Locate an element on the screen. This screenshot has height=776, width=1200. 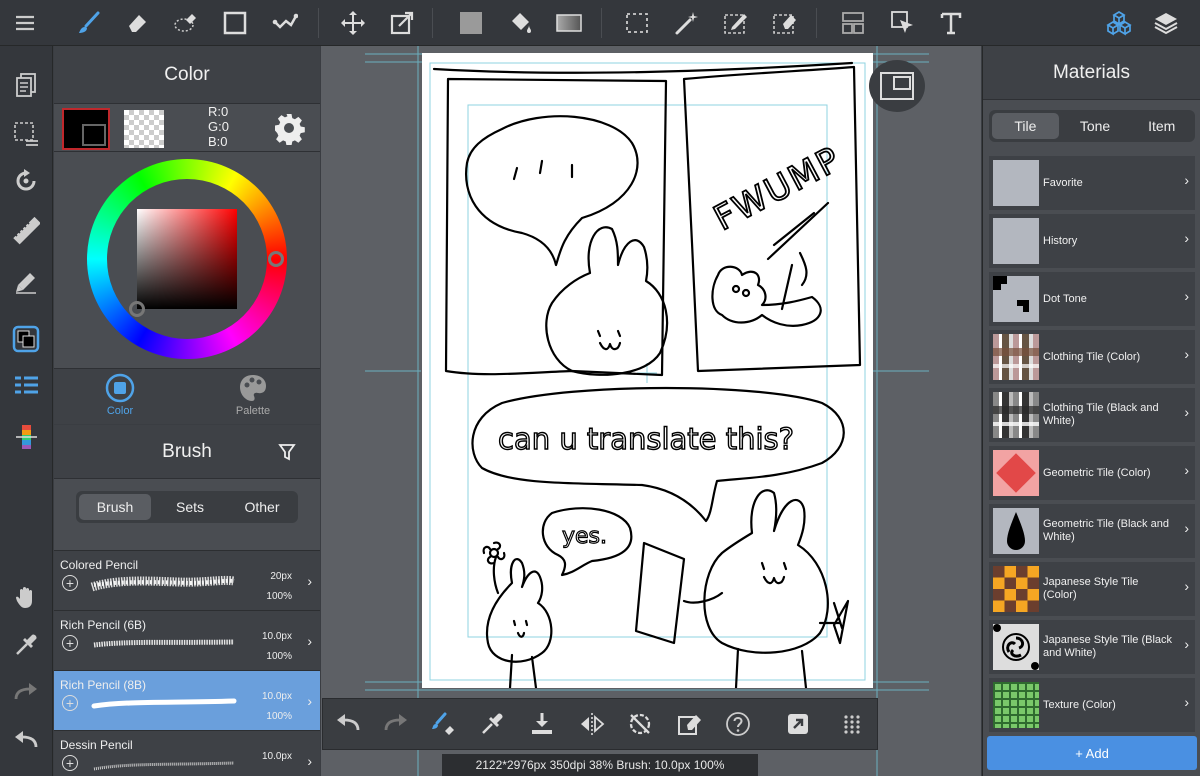
material-item-history: History › is located at coordinates (1092, 241).